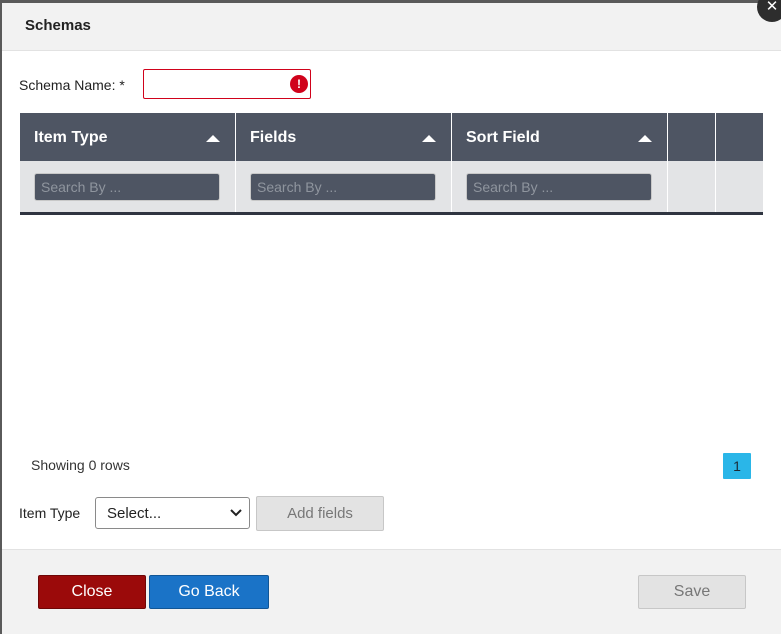  What do you see at coordinates (343, 187) in the screenshot?
I see `fields-filter-input` at bounding box center [343, 187].